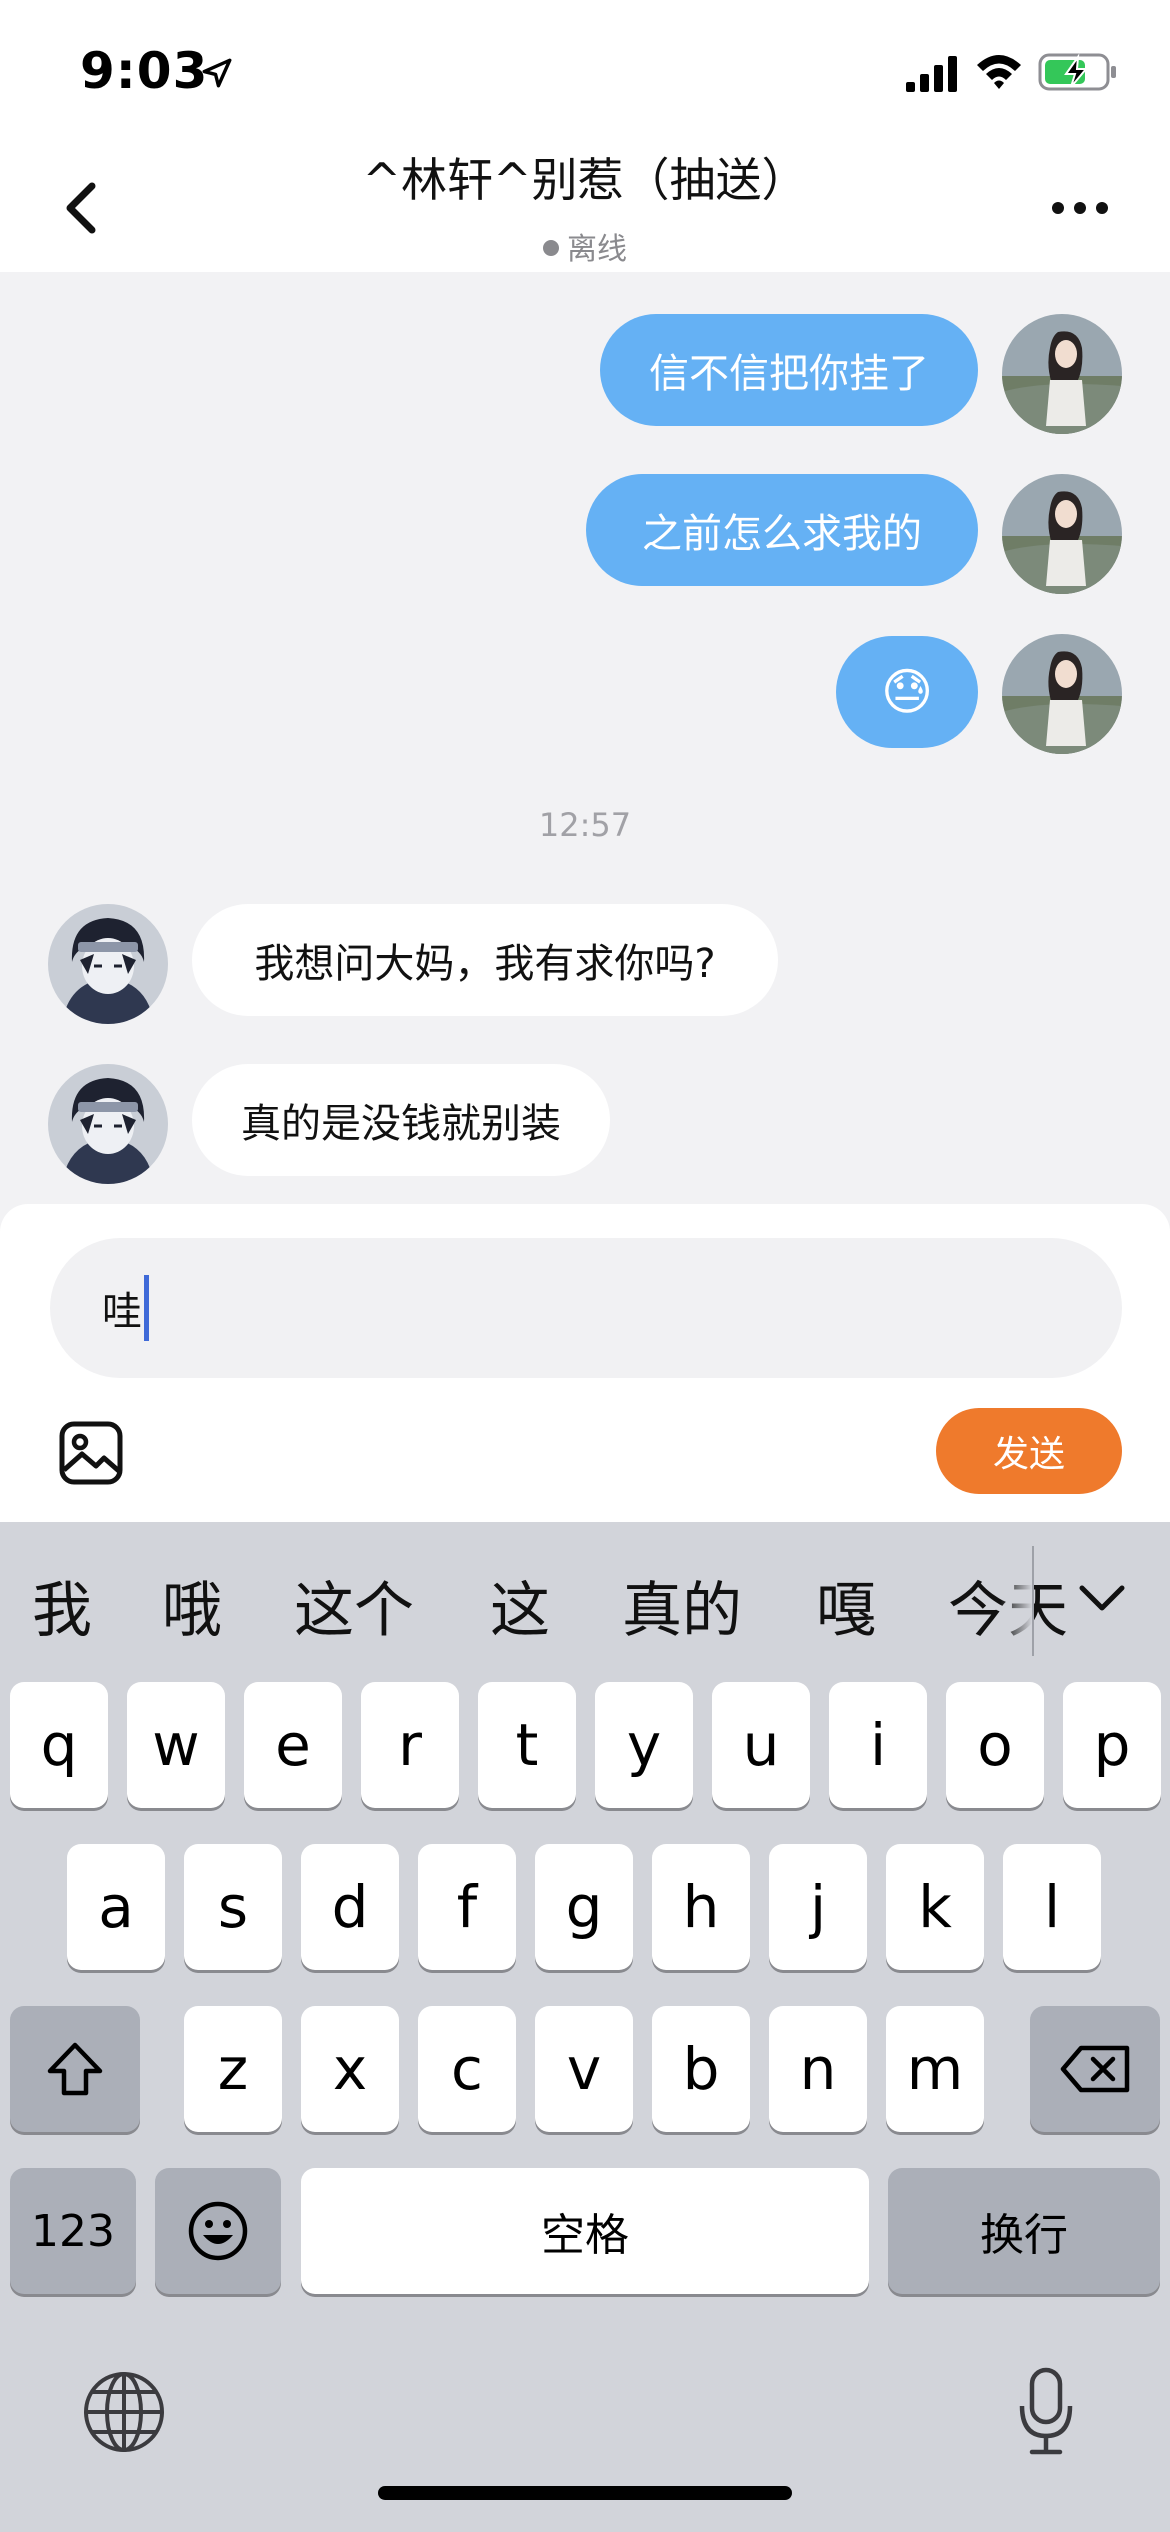  Describe the element at coordinates (585, 1598) in the screenshot. I see `candidate-bar: 我 哦 这个 这 真的 嘎 今天` at that location.